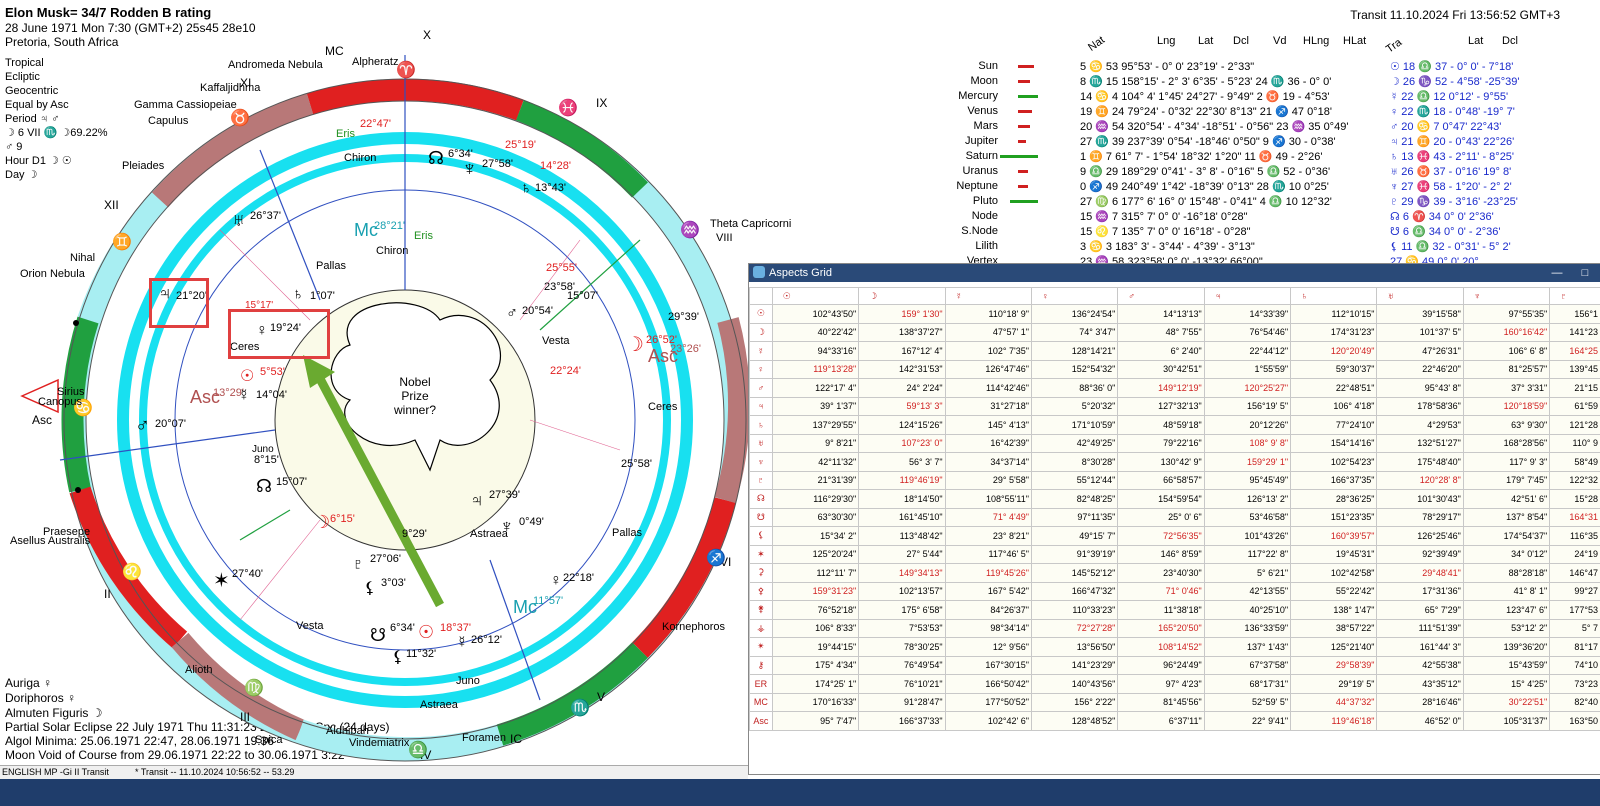 Image resolution: width=1600 pixels, height=806 pixels. I want to click on aspect-cell: 71° 0'46", so click(1161, 591).